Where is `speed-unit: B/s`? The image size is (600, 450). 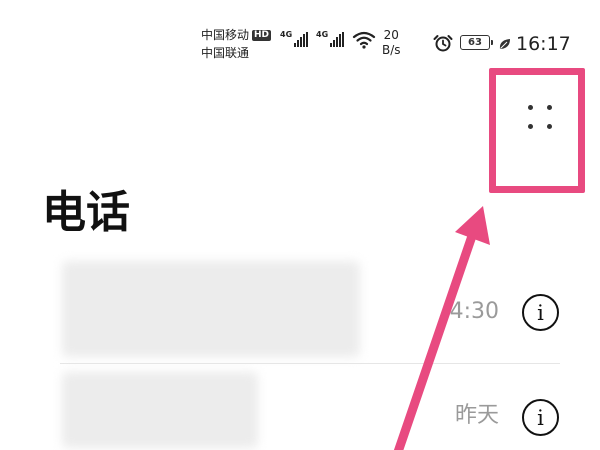 speed-unit: B/s is located at coordinates (391, 50).